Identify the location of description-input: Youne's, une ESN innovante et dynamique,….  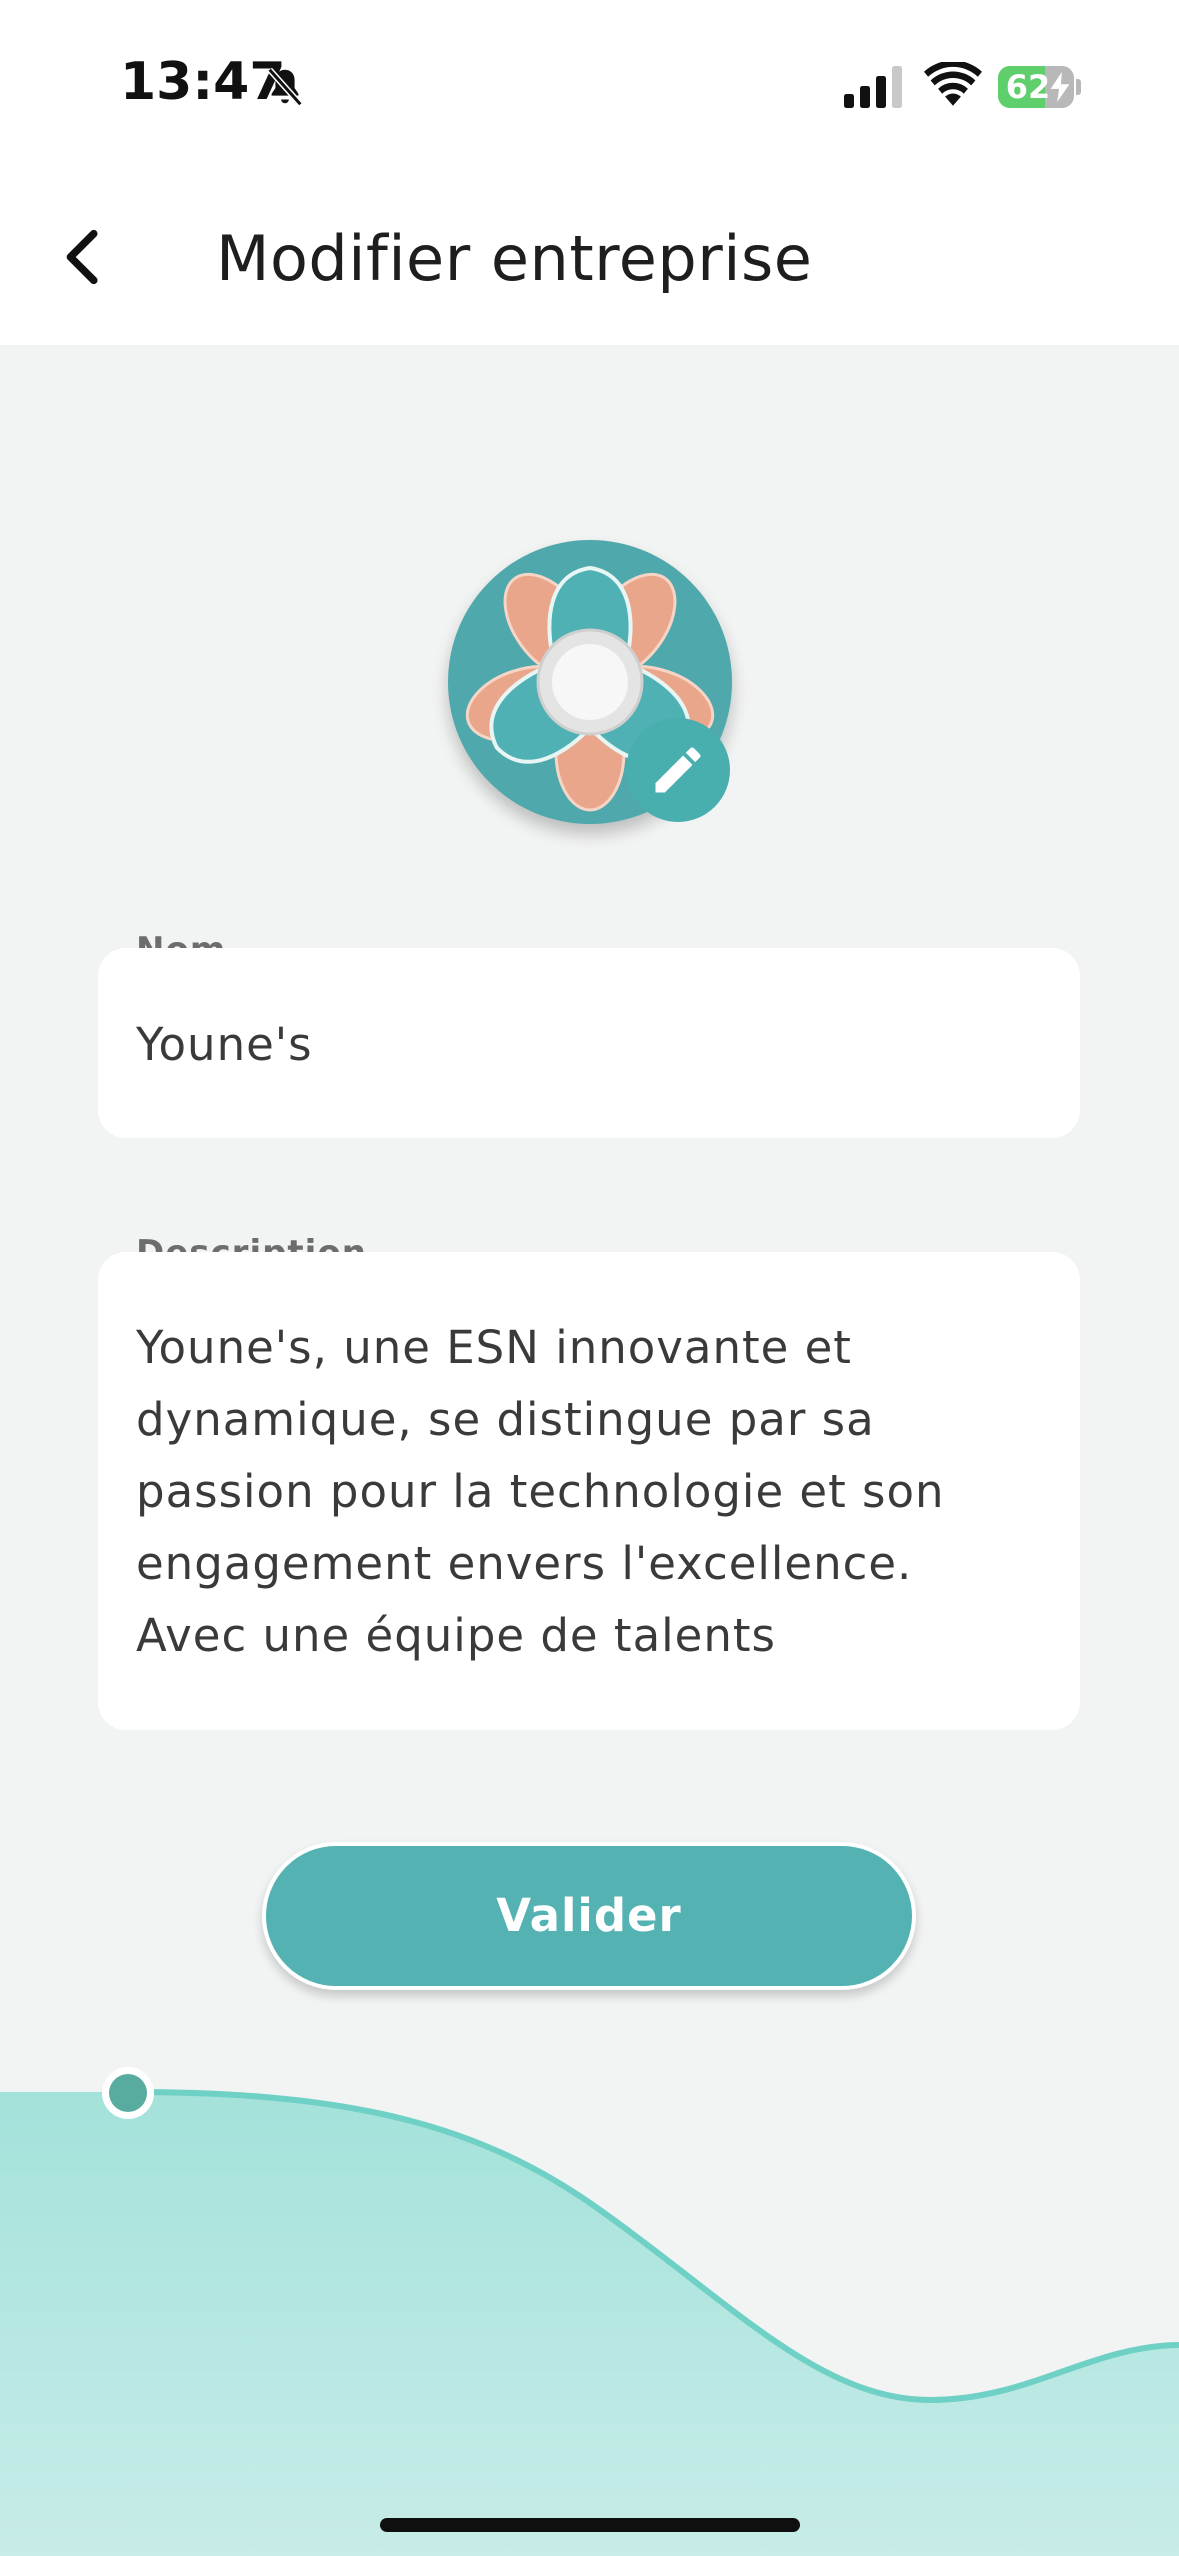
(576, 1492).